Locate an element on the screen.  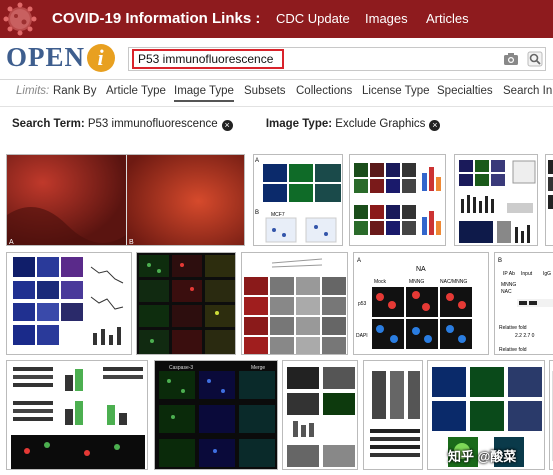
limit-license-type: License Type is located at coordinates (396, 91).